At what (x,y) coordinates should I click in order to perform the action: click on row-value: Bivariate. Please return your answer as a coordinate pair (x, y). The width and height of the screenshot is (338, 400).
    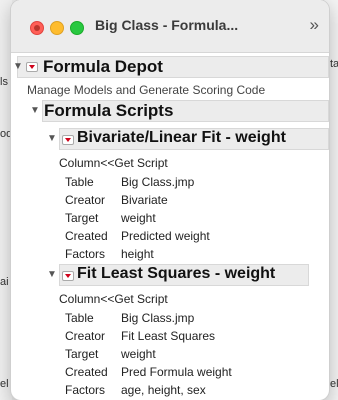
    Looking at the image, I should click on (144, 200).